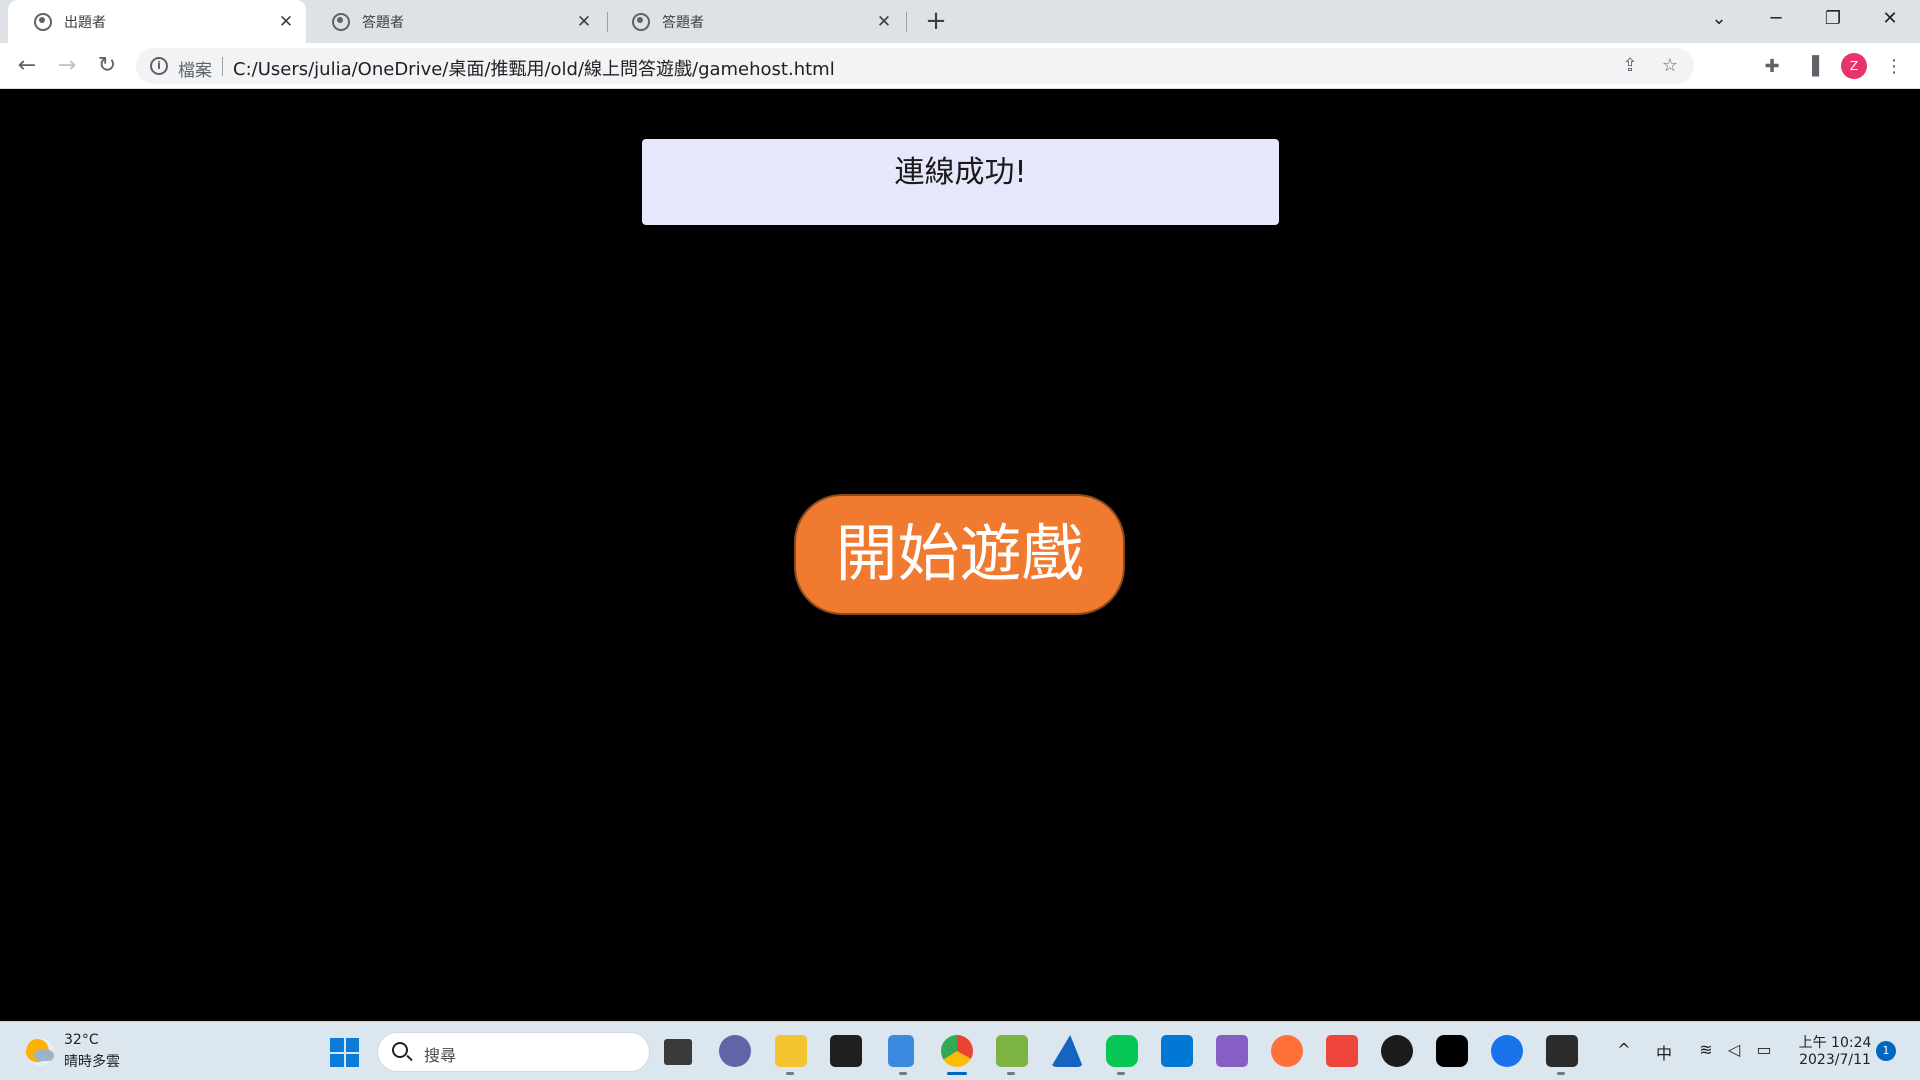 This screenshot has height=1080, width=1920. What do you see at coordinates (1835, 1042) in the screenshot?
I see `clock-time: 上午 10:24` at bounding box center [1835, 1042].